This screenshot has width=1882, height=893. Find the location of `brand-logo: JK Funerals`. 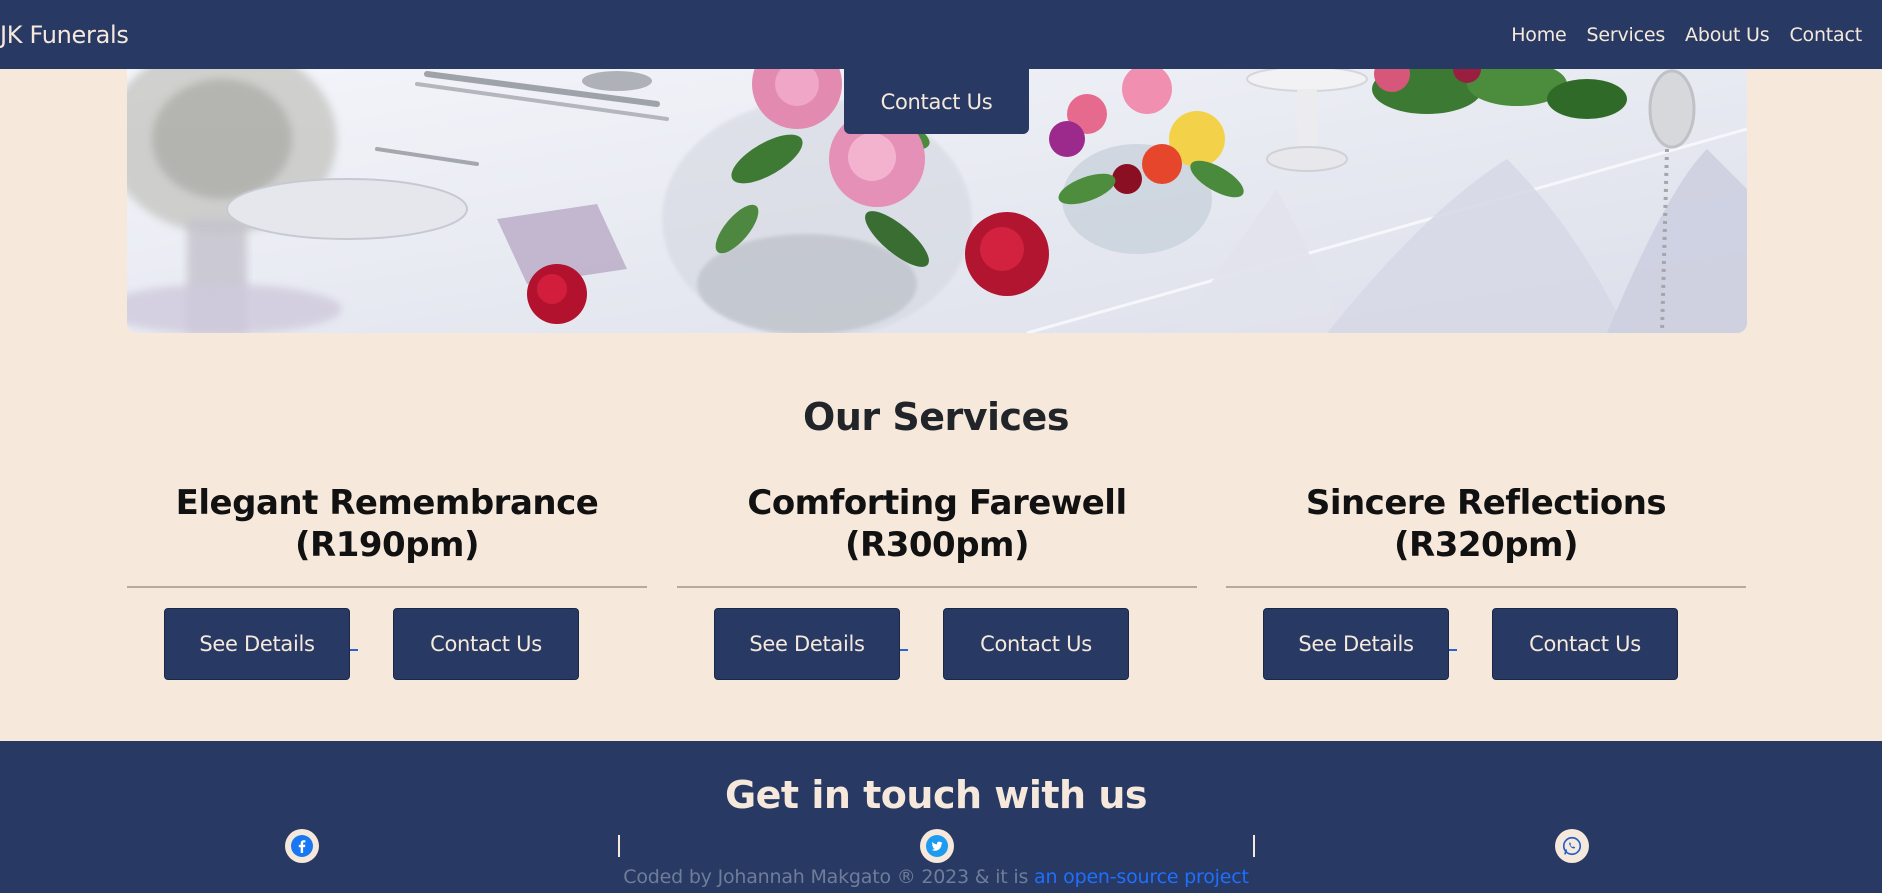

brand-logo: JK Funerals is located at coordinates (64, 35).